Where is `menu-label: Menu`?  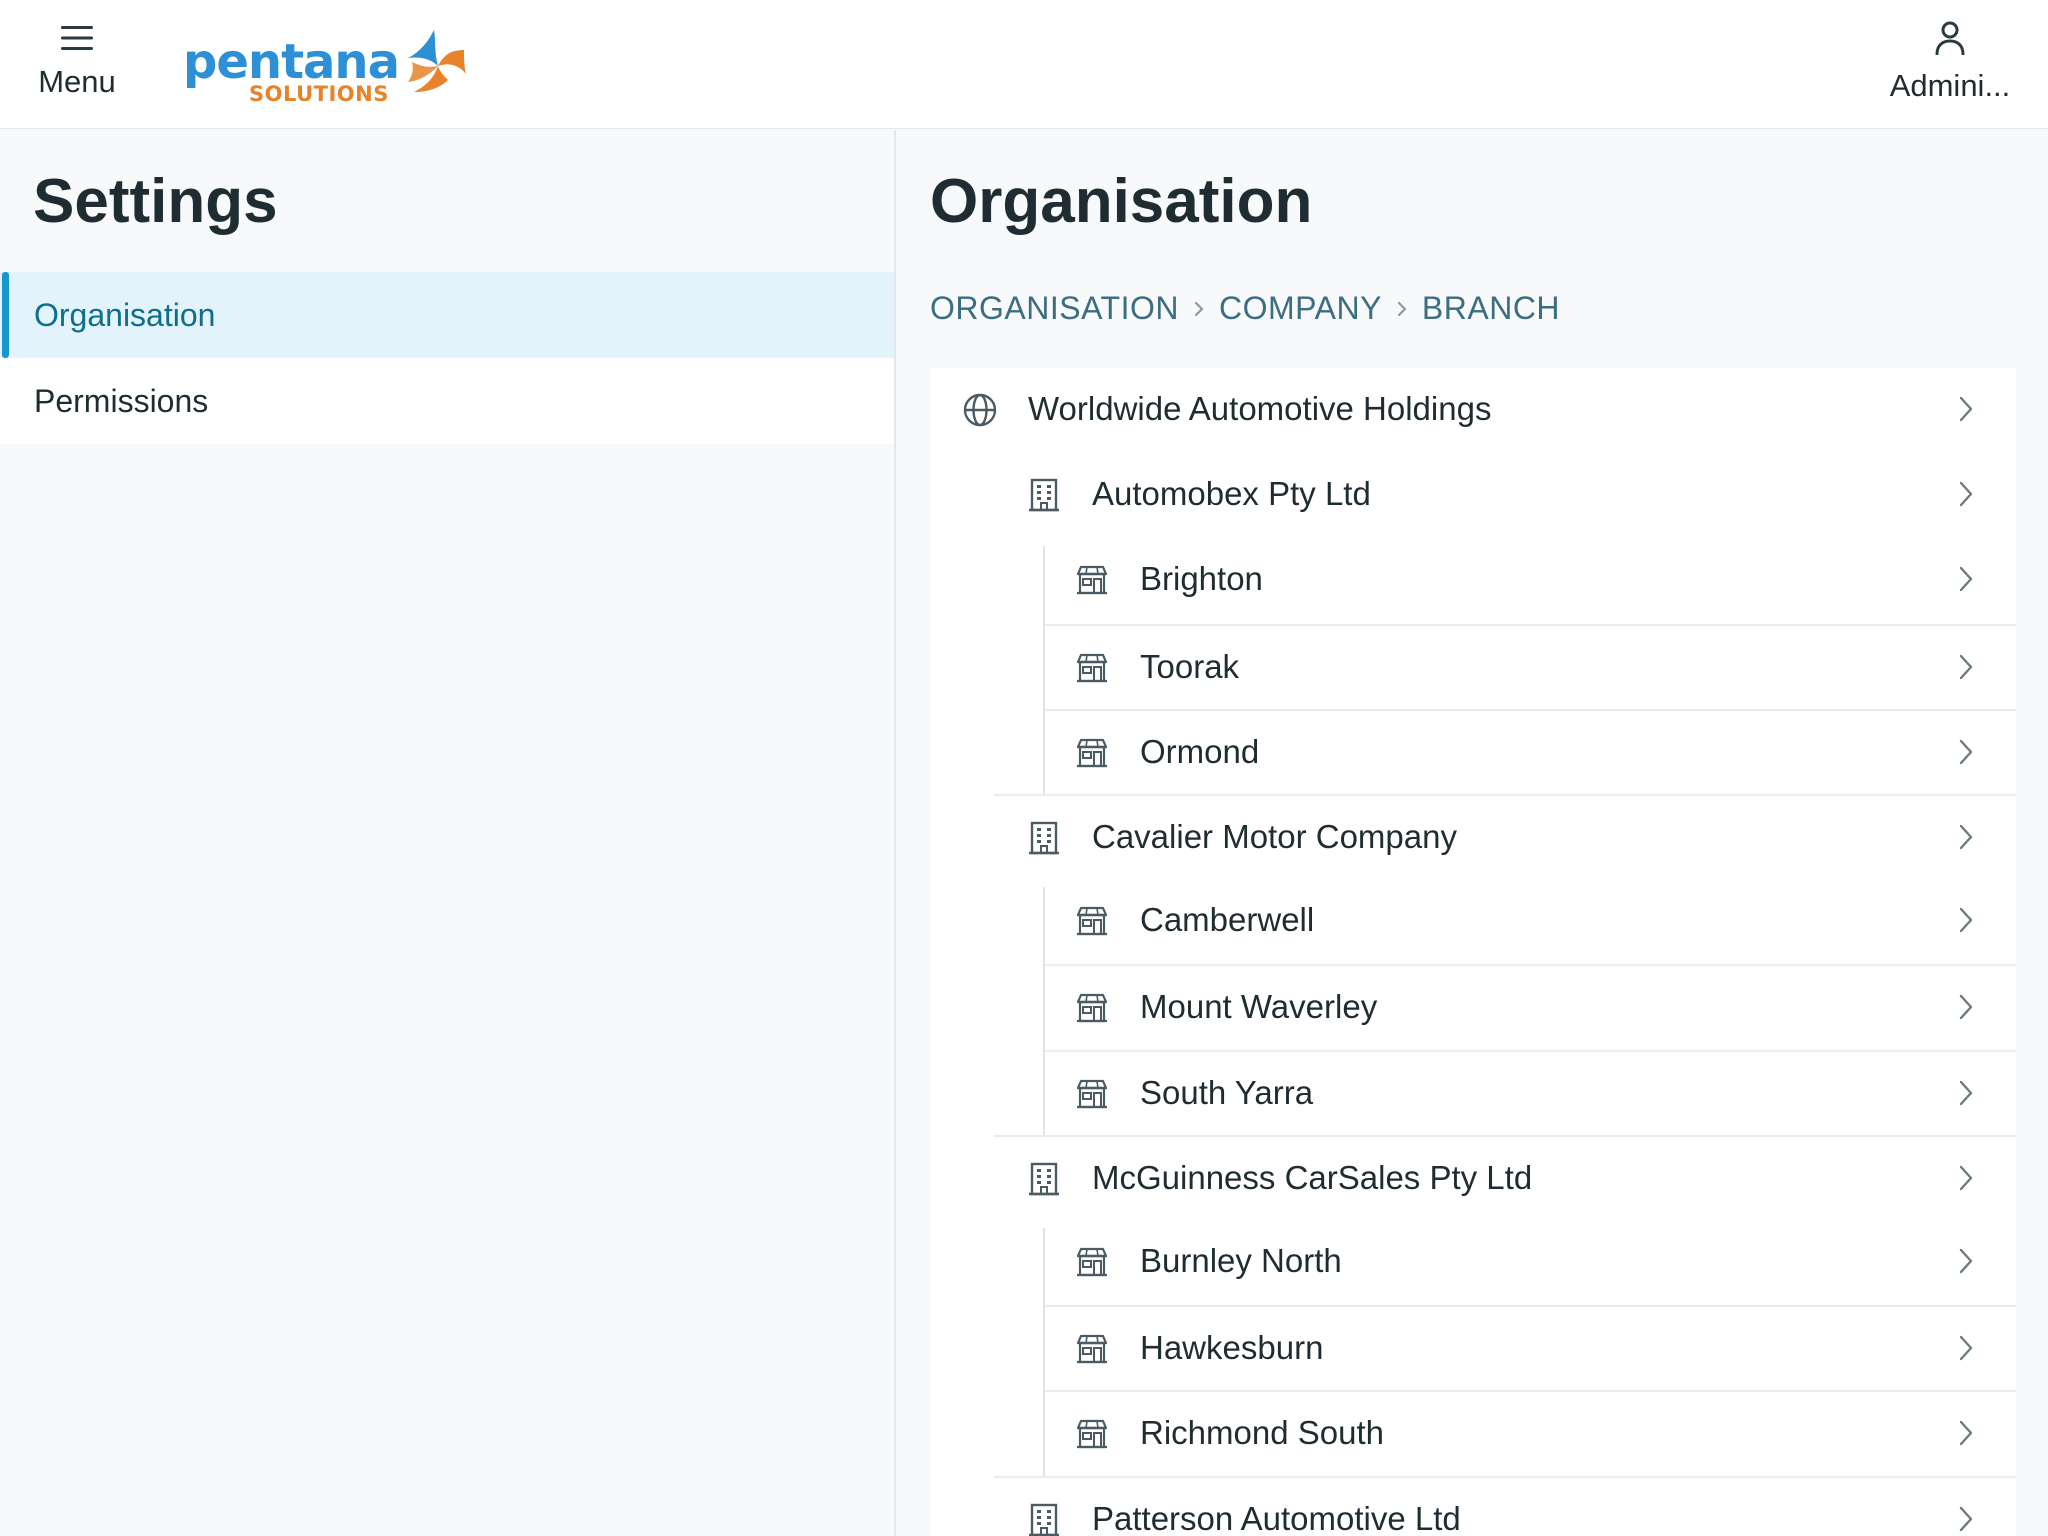
menu-label: Menu is located at coordinates (77, 81).